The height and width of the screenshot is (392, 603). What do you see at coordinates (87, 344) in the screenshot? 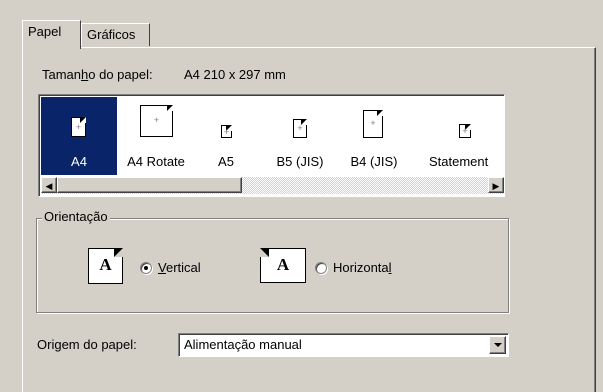
I see `paper-source-label: Origem do papel:` at bounding box center [87, 344].